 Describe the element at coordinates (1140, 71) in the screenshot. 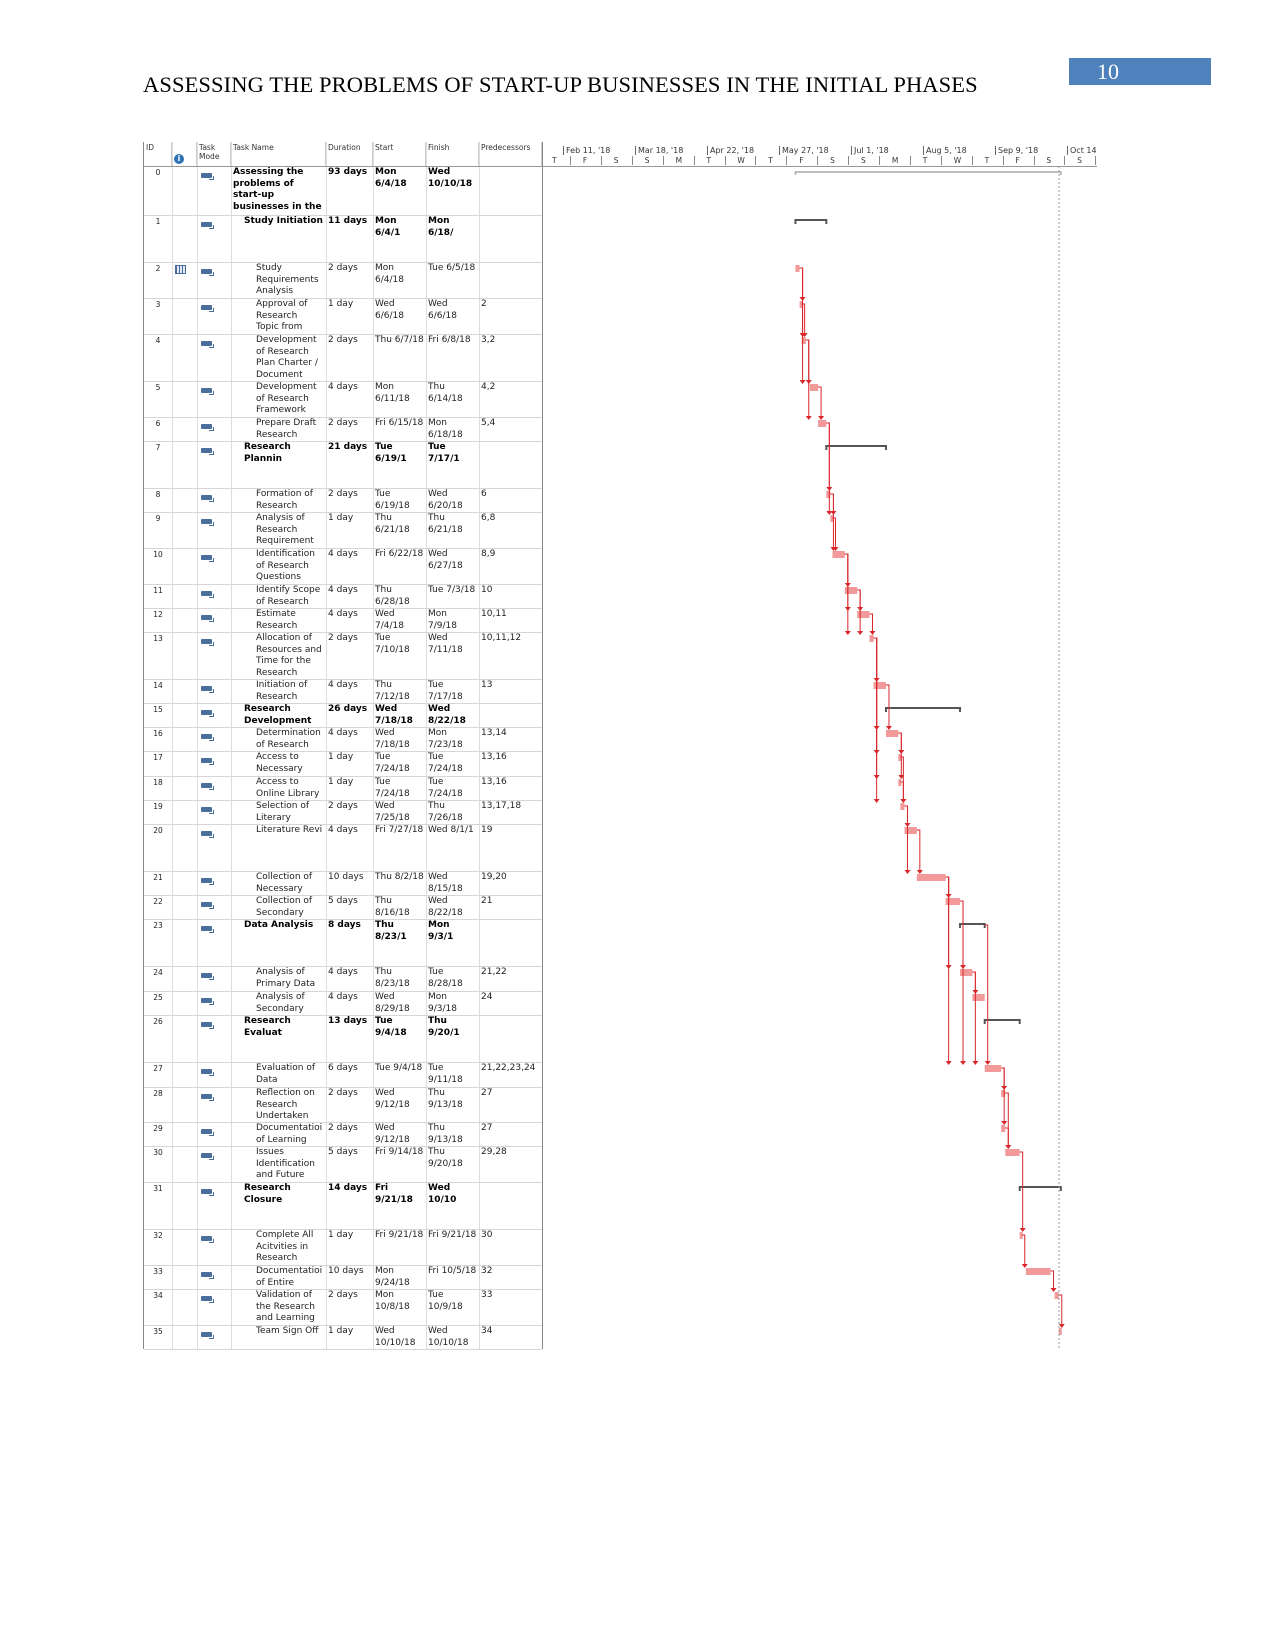

I see `page-number: 10` at that location.